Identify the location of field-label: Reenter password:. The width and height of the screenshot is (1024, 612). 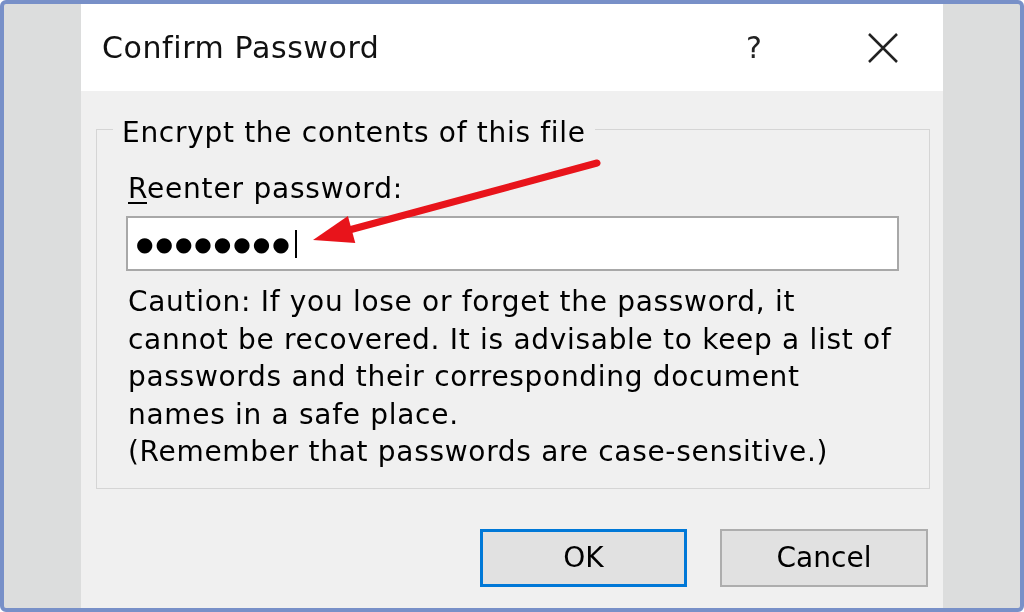
(266, 189).